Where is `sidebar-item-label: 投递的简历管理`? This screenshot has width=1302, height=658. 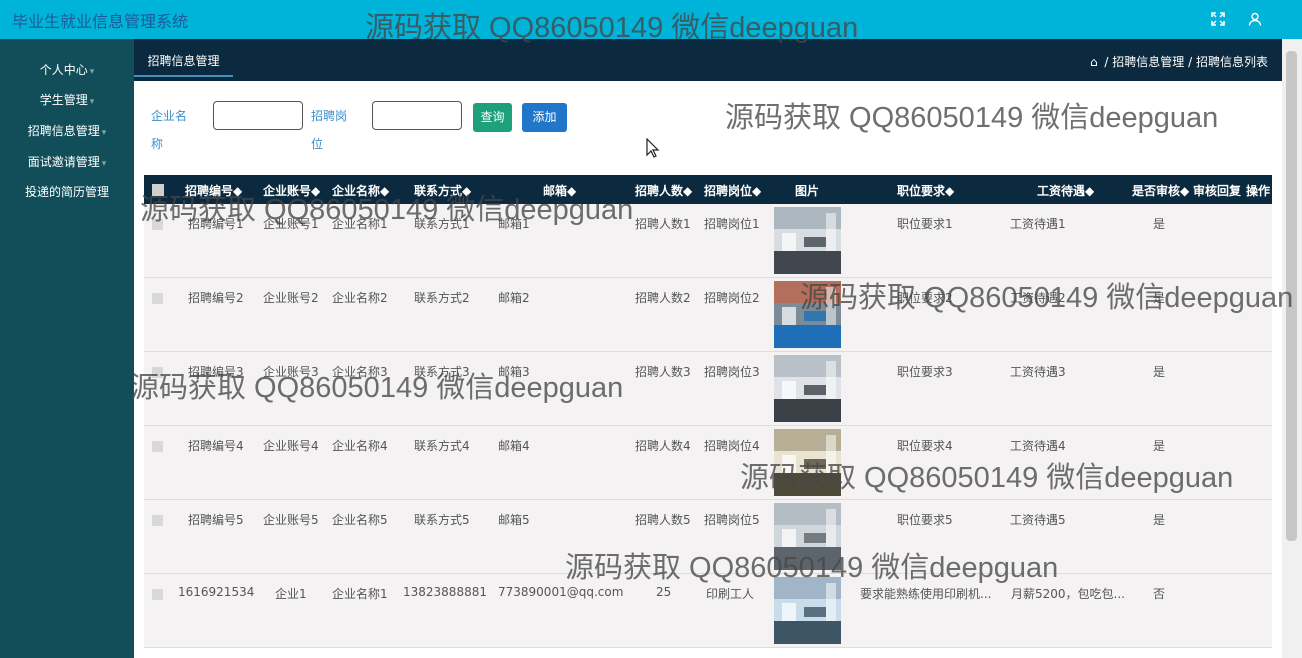
sidebar-item-label: 投递的简历管理 is located at coordinates (66, 192).